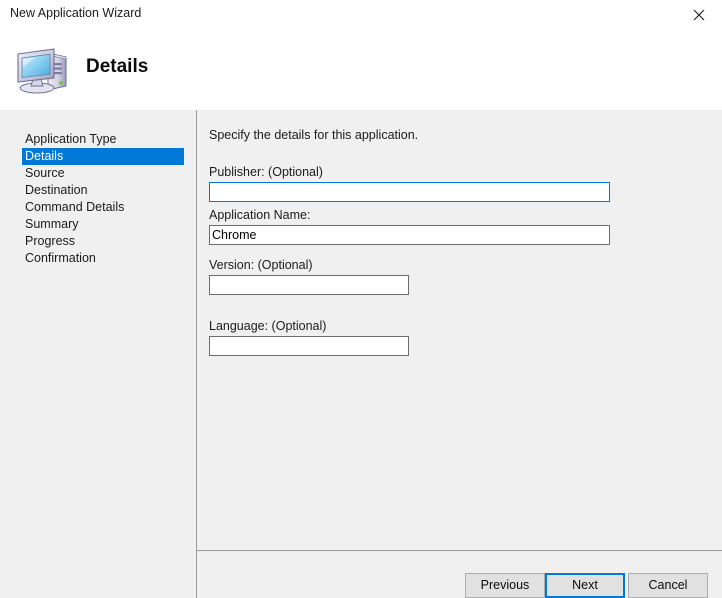 The height and width of the screenshot is (598, 722). I want to click on sidebar-item-command-details: Command Details, so click(98, 207).